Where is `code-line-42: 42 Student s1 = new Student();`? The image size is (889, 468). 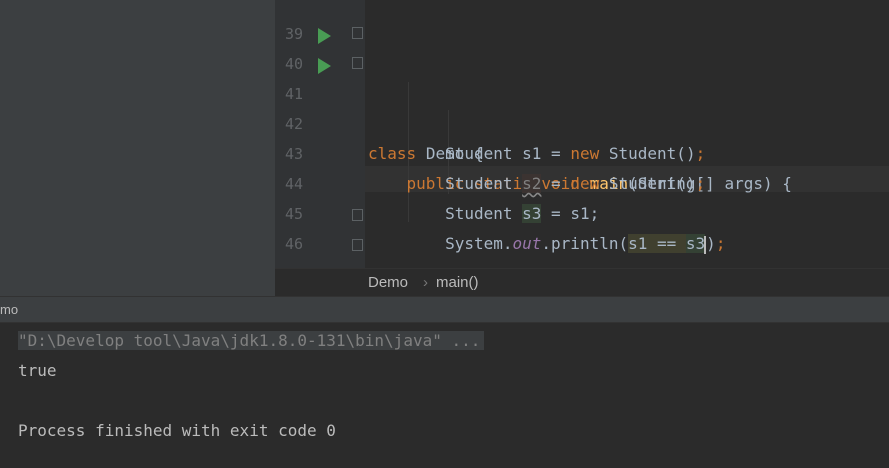 code-line-42: 42 Student s1 = new Student(); is located at coordinates (582, 121).